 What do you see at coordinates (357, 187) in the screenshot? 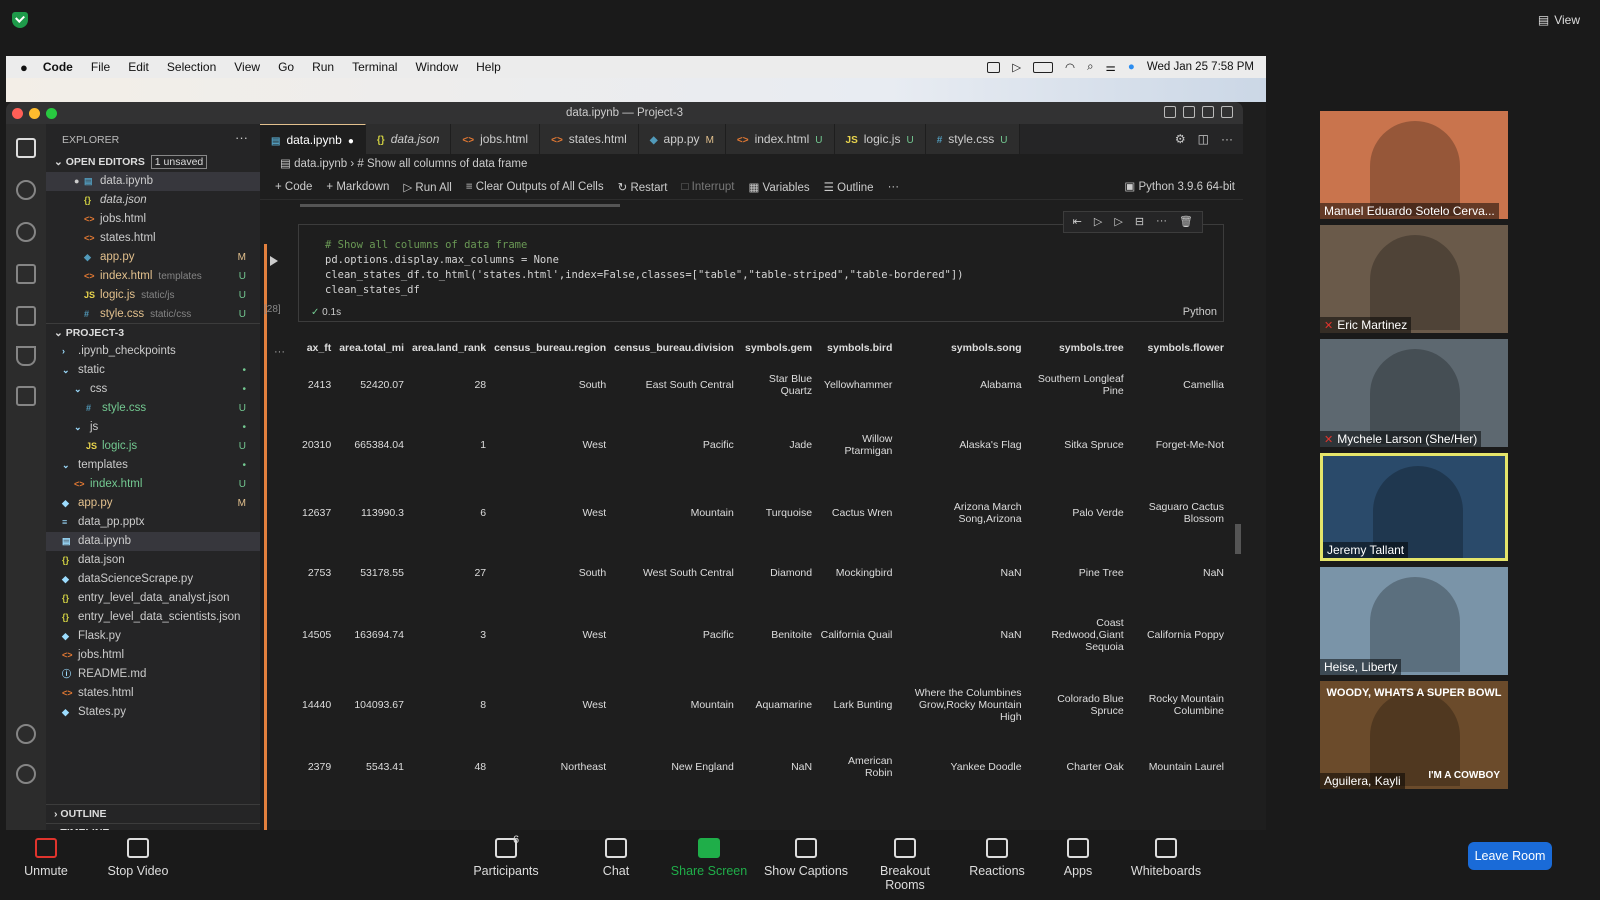
I see `add-markdown-cell-button: + Markdown` at bounding box center [357, 187].